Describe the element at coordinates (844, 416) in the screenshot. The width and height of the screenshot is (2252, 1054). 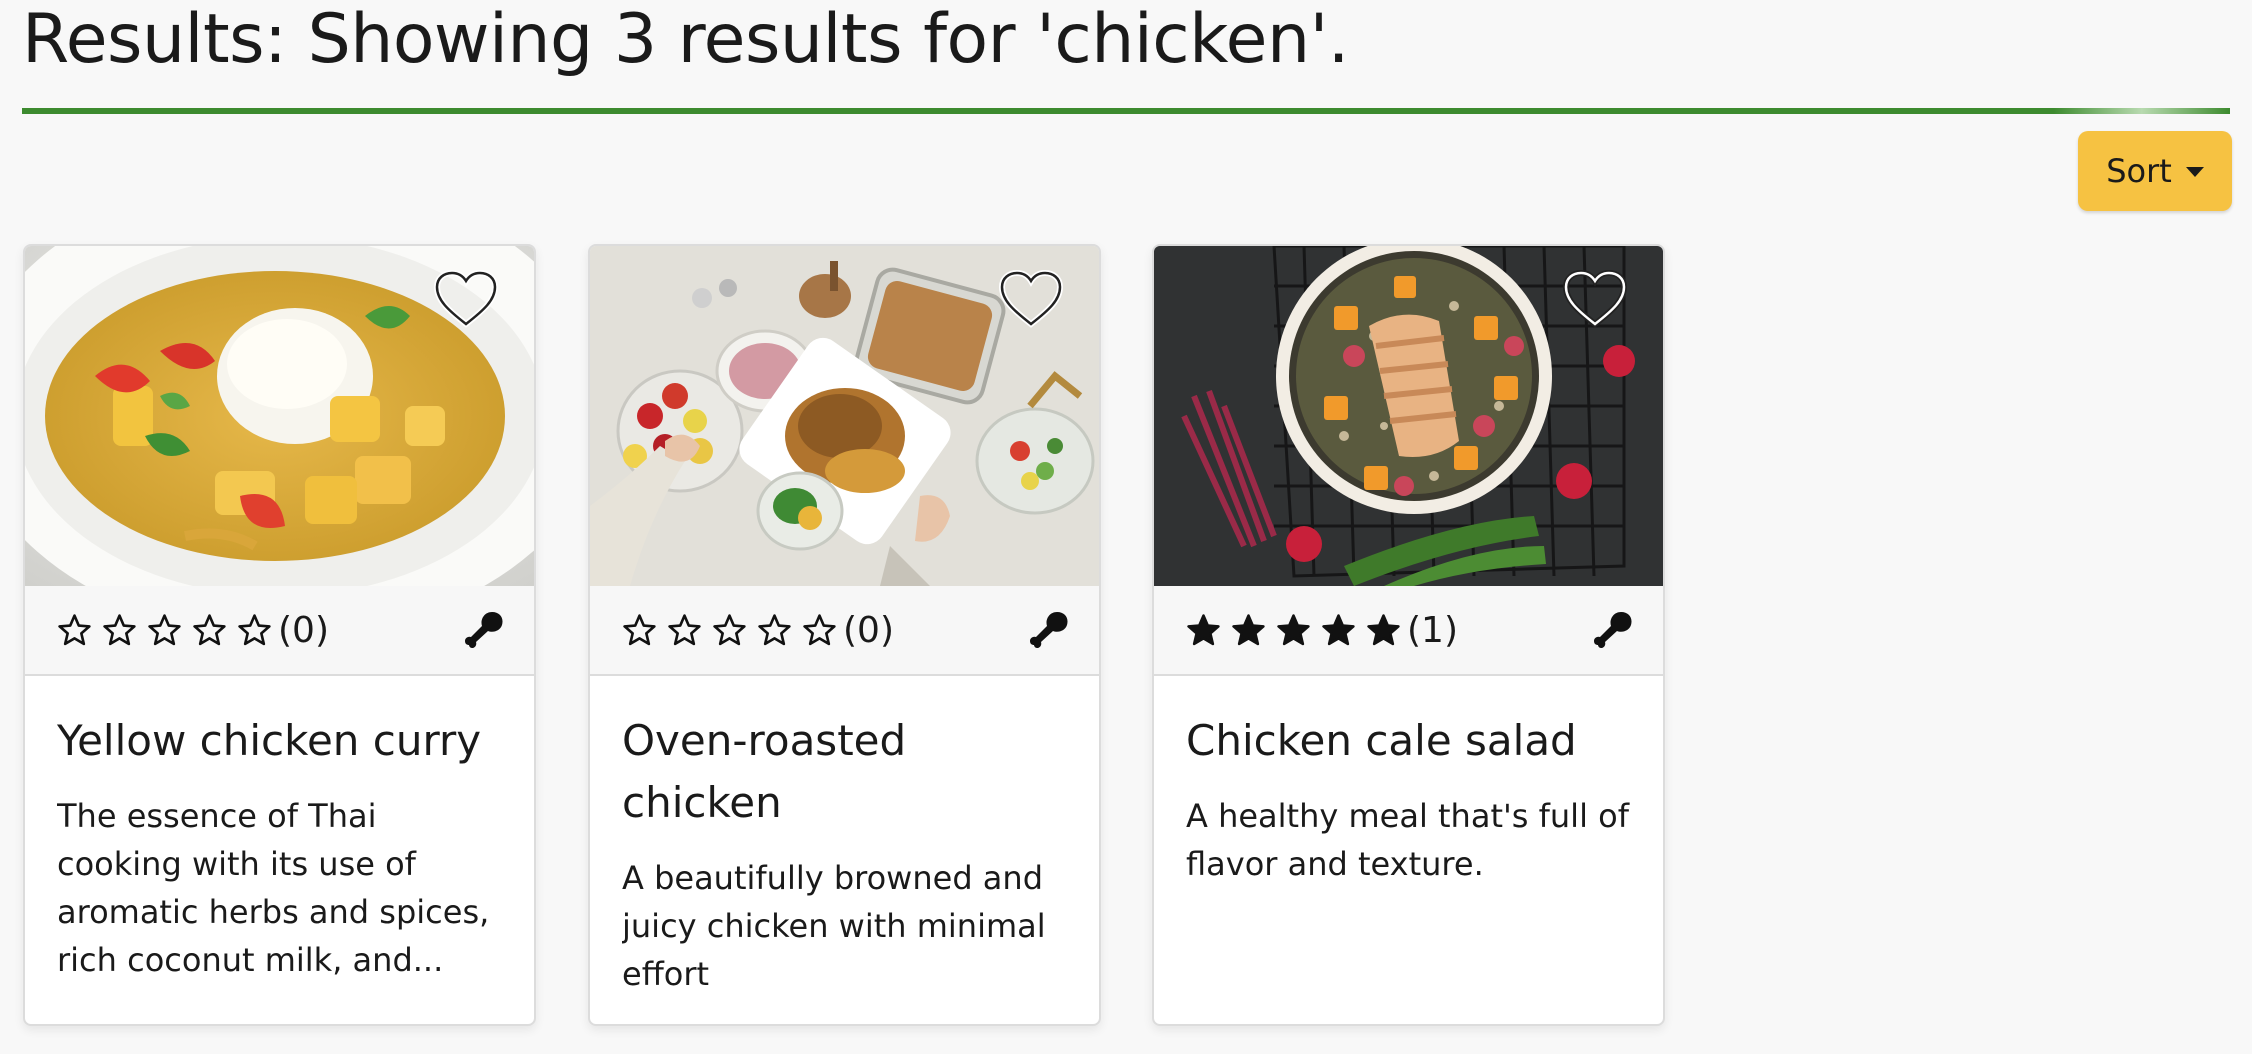
I see `recipe-image-roasted-chicken` at that location.